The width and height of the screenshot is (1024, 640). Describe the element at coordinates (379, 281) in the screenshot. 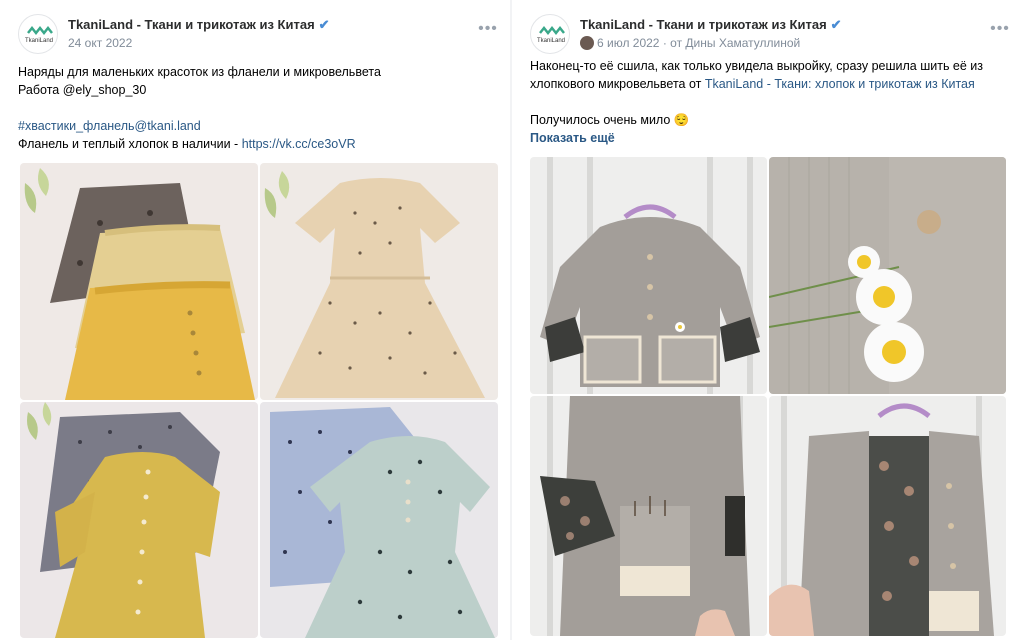

I see `floral-dress-photo` at that location.